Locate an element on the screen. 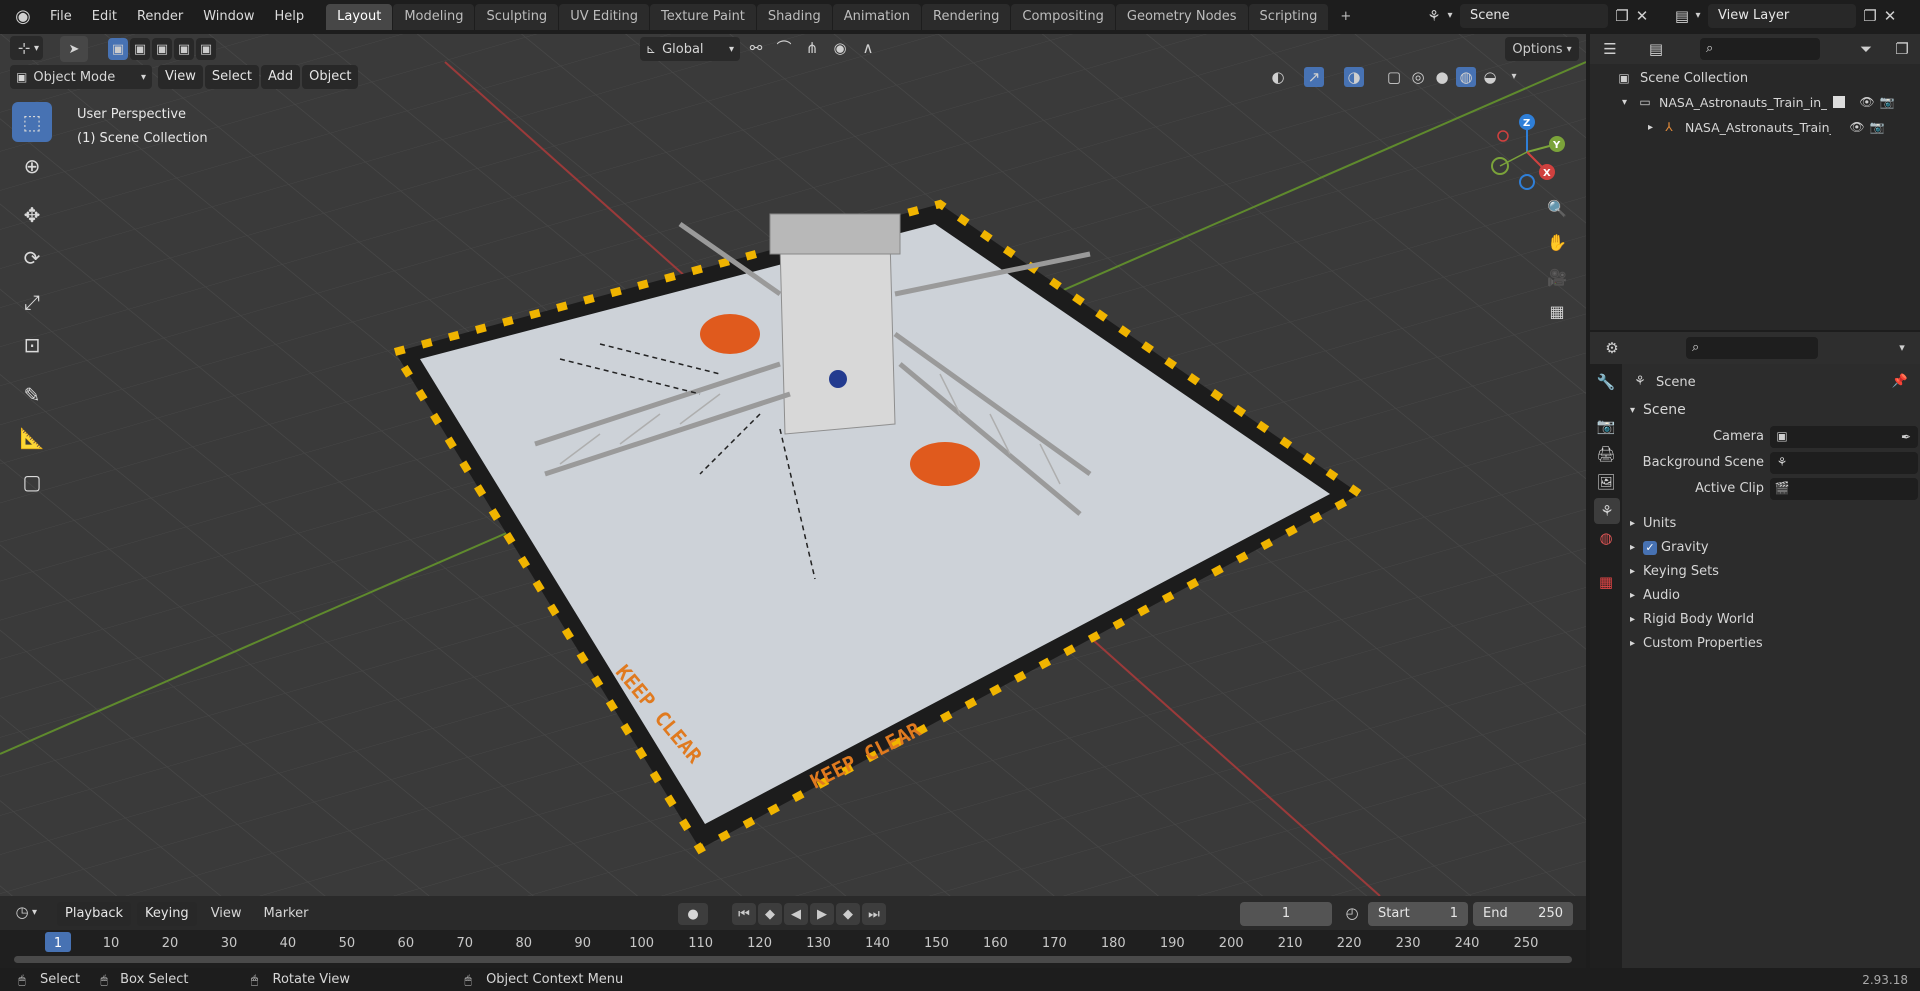 The width and height of the screenshot is (1920, 991). solid-shading-icon: ● is located at coordinates (1442, 77).